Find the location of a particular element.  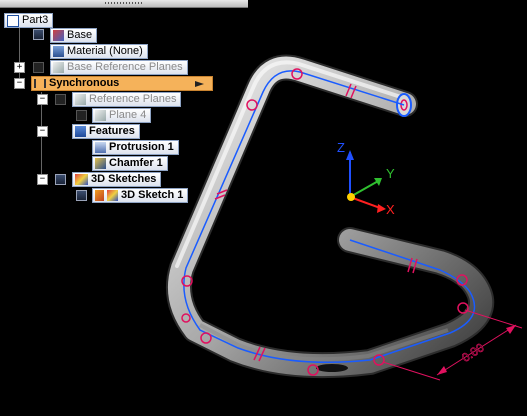

tree-node-base: Base is located at coordinates (74, 35).